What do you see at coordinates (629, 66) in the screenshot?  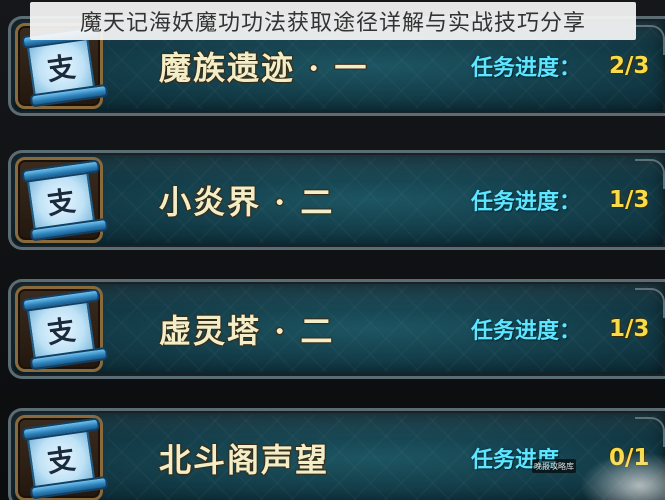 I see `progress-value: 2/3` at bounding box center [629, 66].